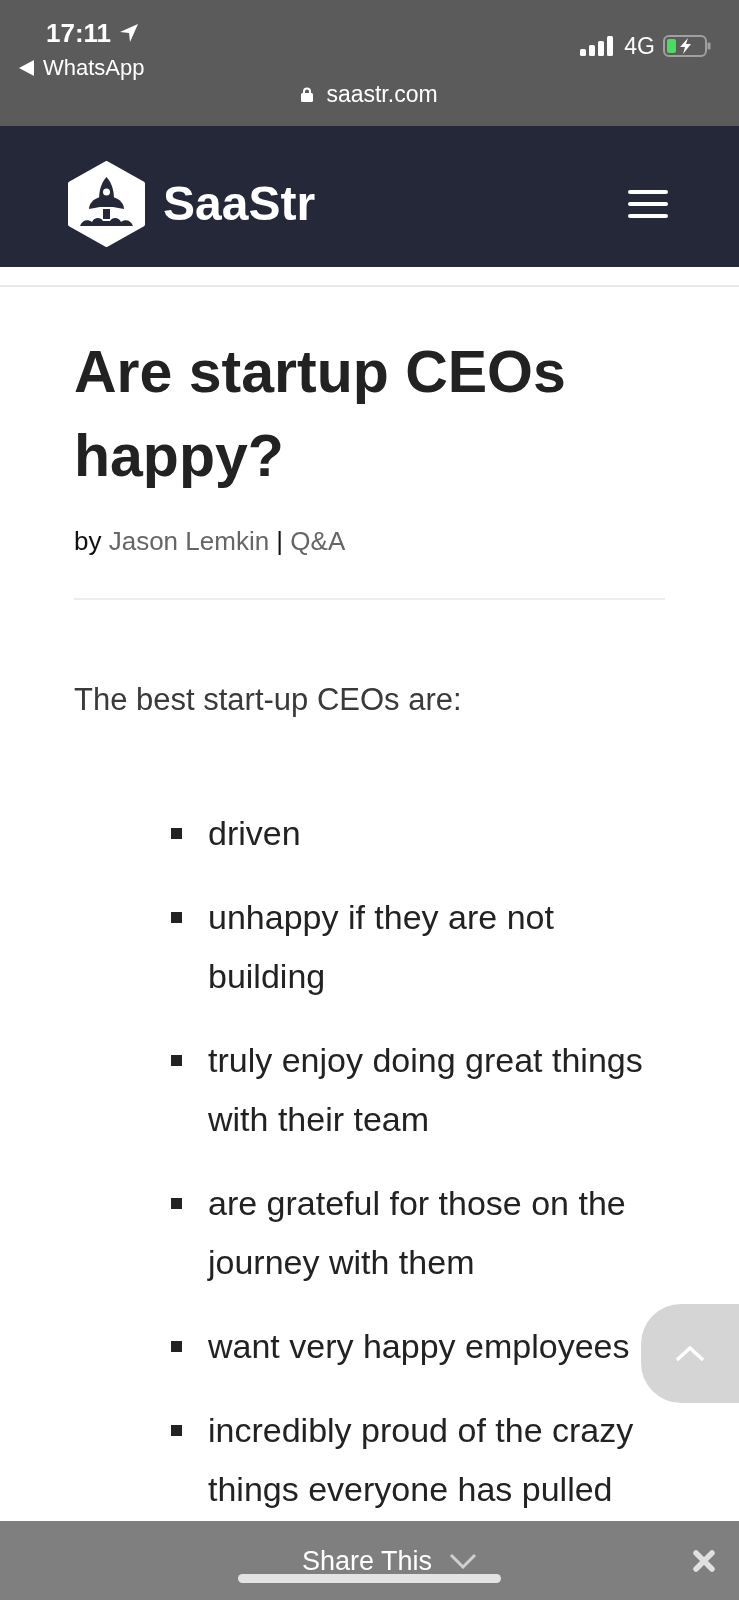 This screenshot has width=739, height=1600. Describe the element at coordinates (425, 1089) in the screenshot. I see `list-item-text: truly enjoy doing great things with their team` at that location.